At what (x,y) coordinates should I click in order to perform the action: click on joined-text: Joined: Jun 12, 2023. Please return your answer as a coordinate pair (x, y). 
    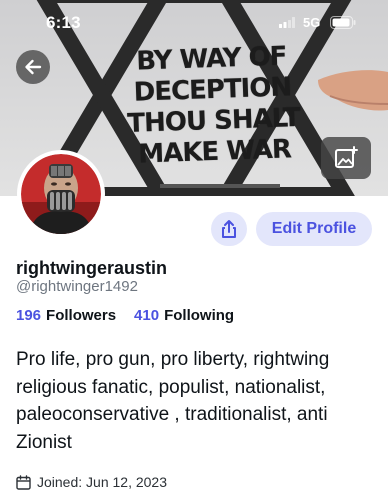
    Looking at the image, I should click on (102, 482).